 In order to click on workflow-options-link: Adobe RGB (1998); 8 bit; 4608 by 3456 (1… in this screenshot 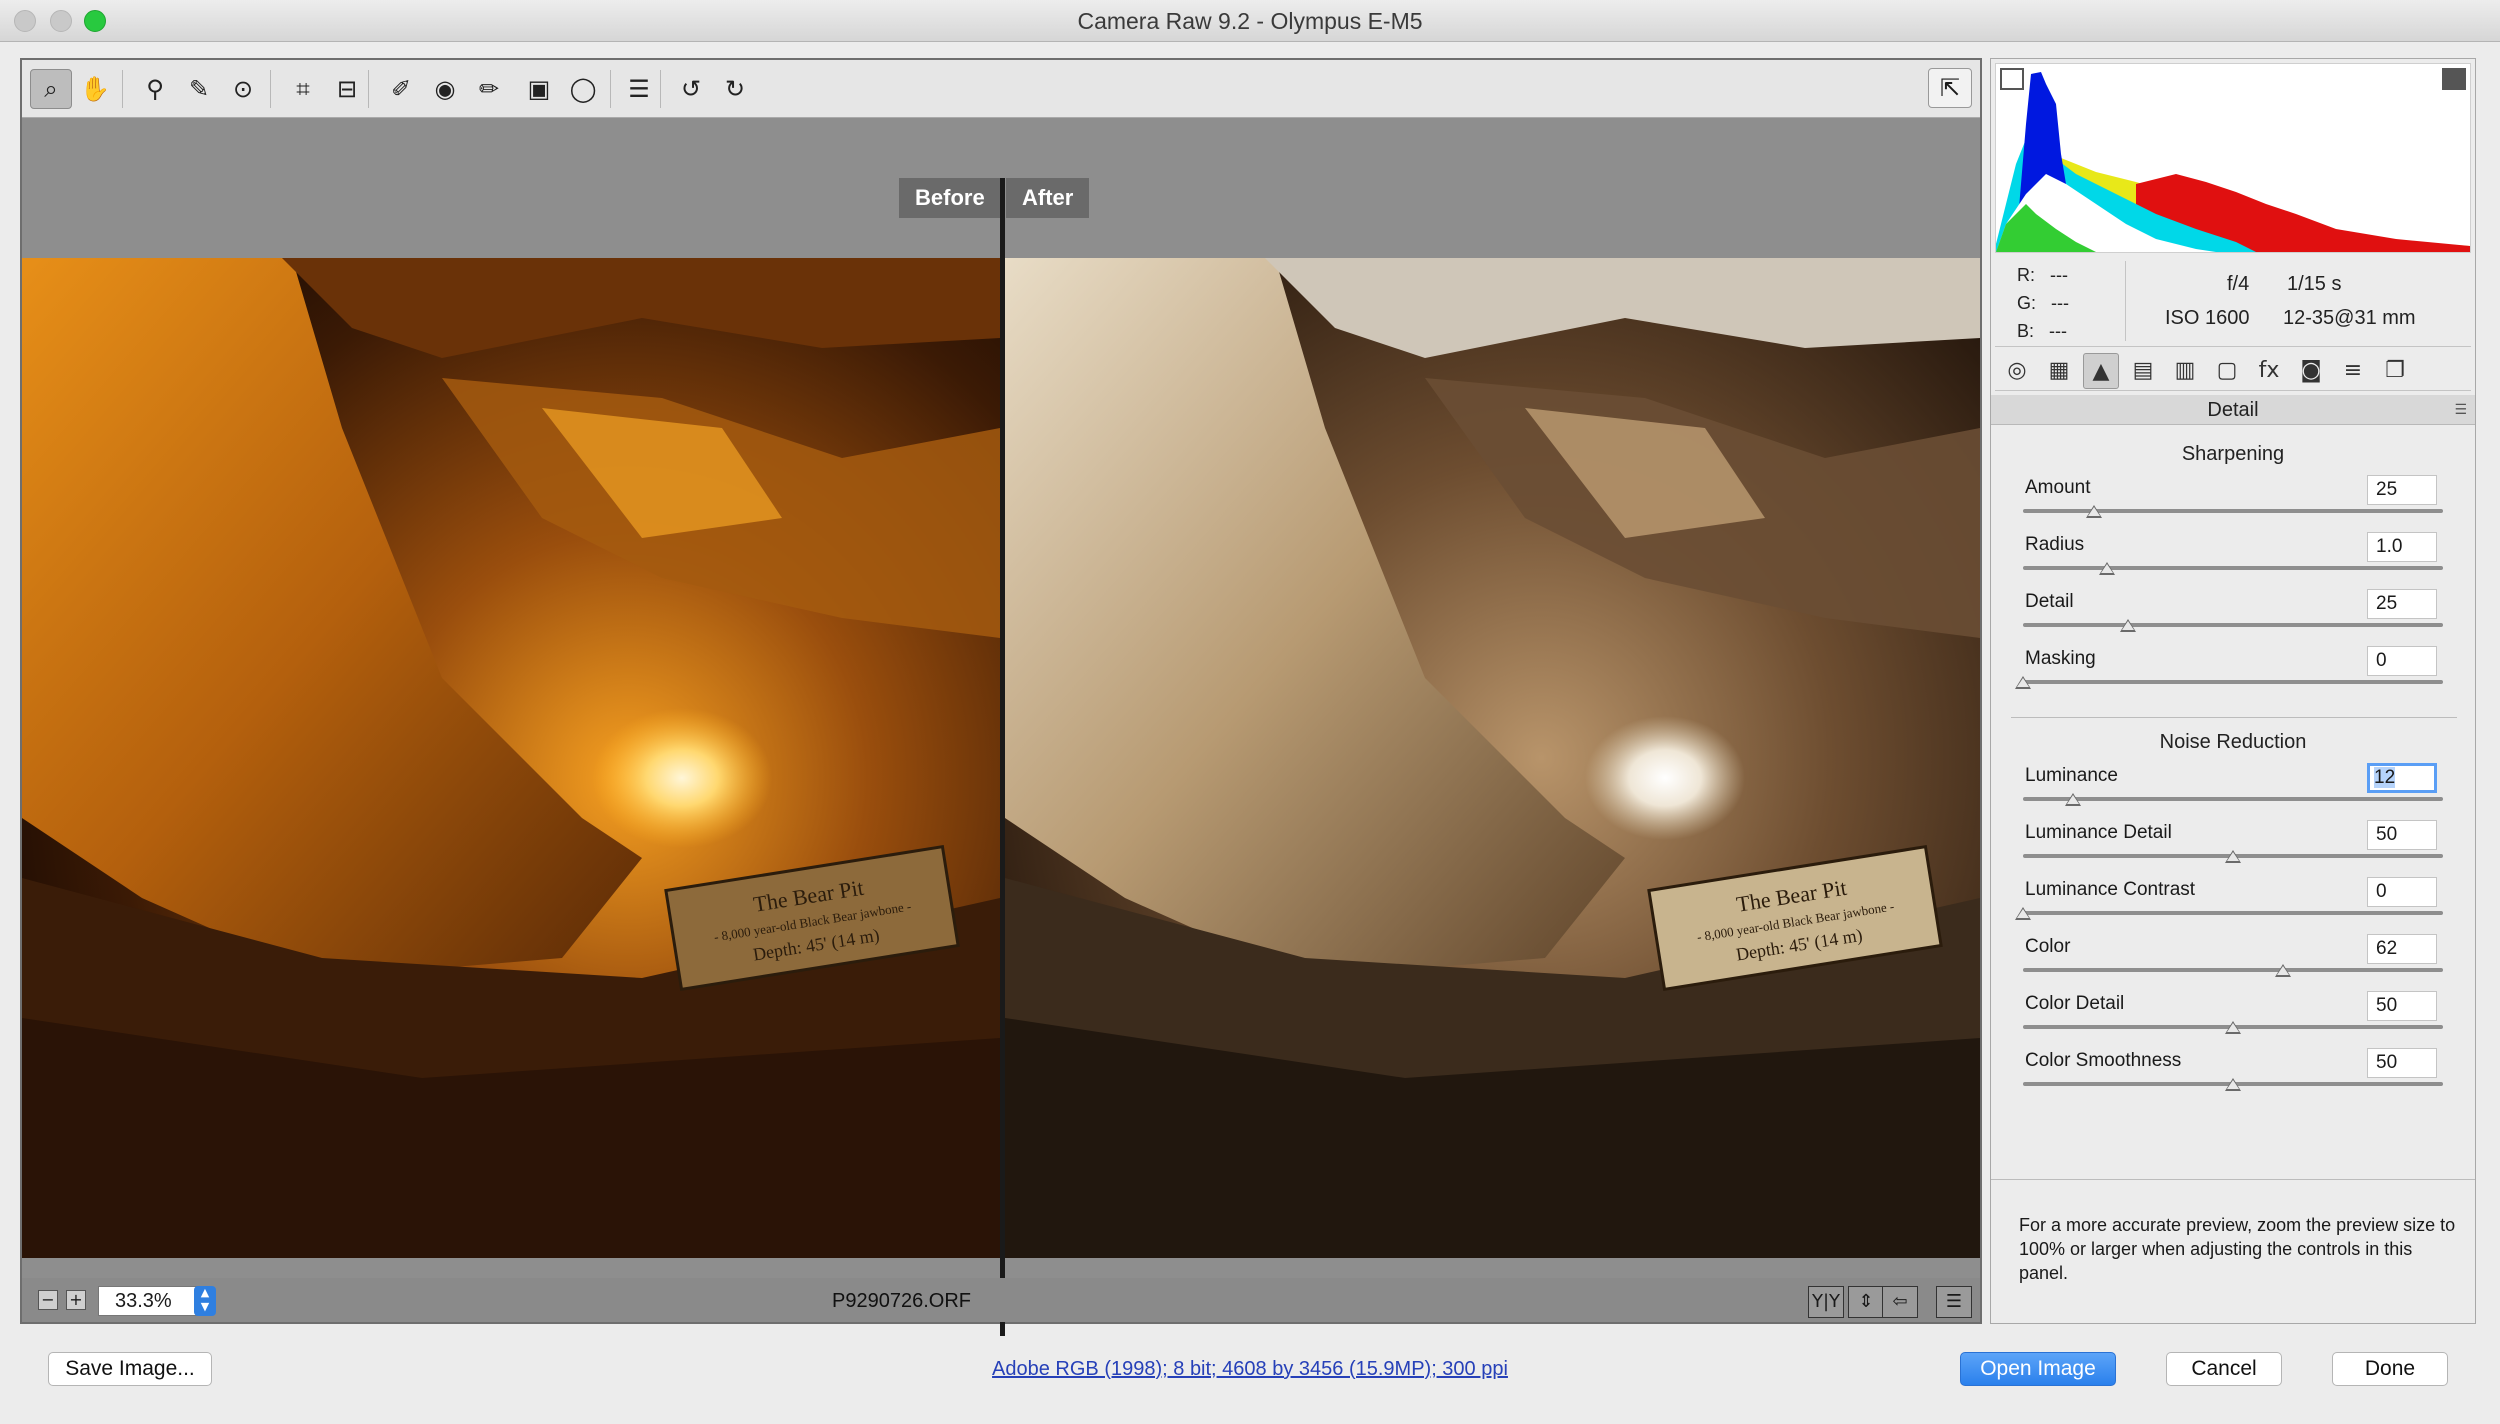, I will do `click(1250, 1369)`.